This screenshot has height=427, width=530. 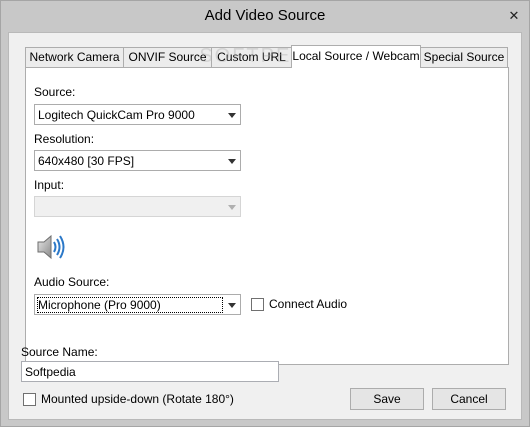 I want to click on source-select-value: Logitech QuickCam Pro 9000, so click(x=116, y=115).